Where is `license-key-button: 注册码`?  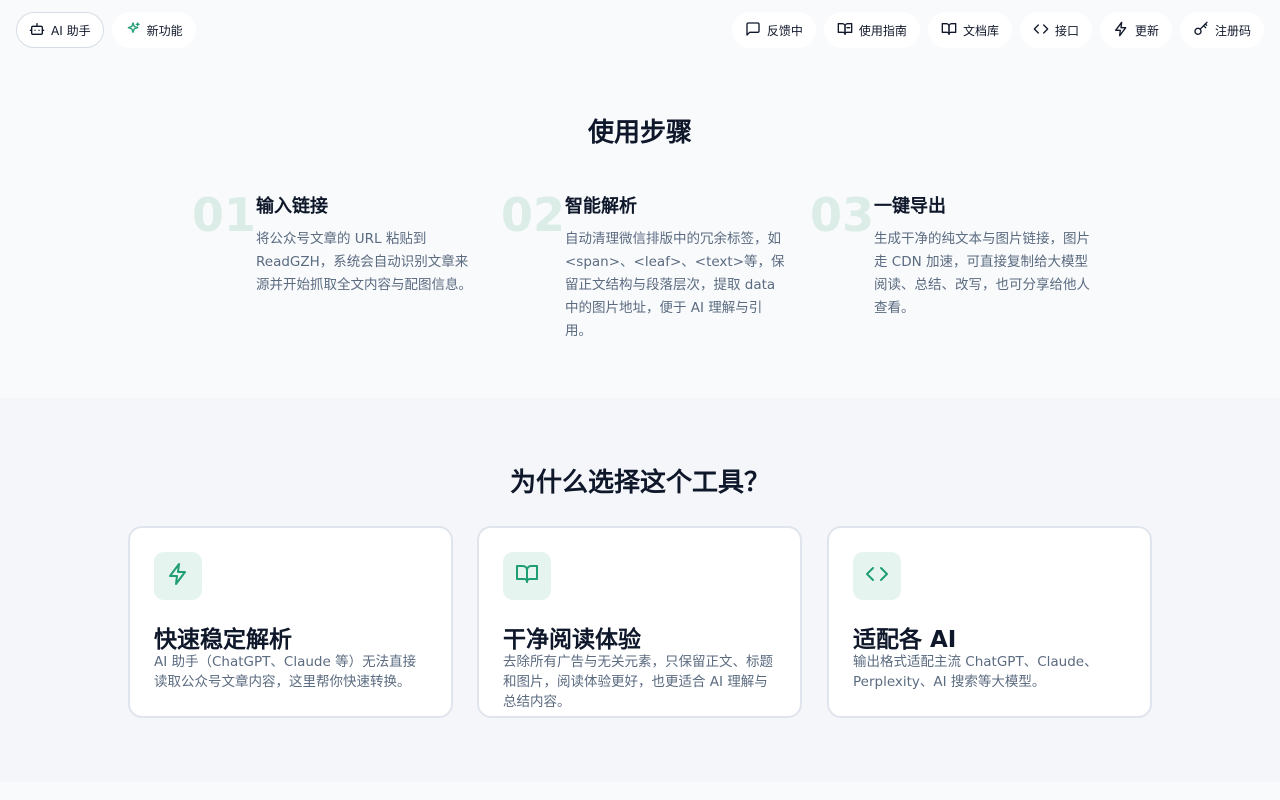 license-key-button: 注册码 is located at coordinates (1221, 30).